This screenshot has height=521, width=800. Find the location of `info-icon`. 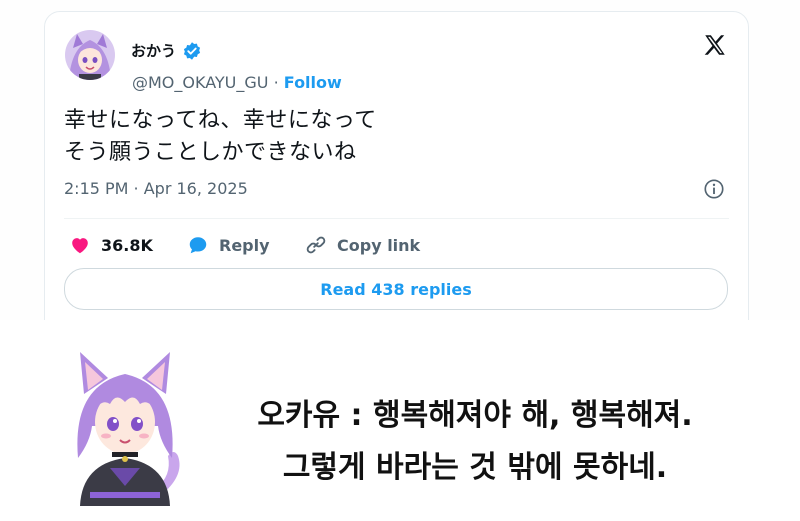

info-icon is located at coordinates (714, 189).